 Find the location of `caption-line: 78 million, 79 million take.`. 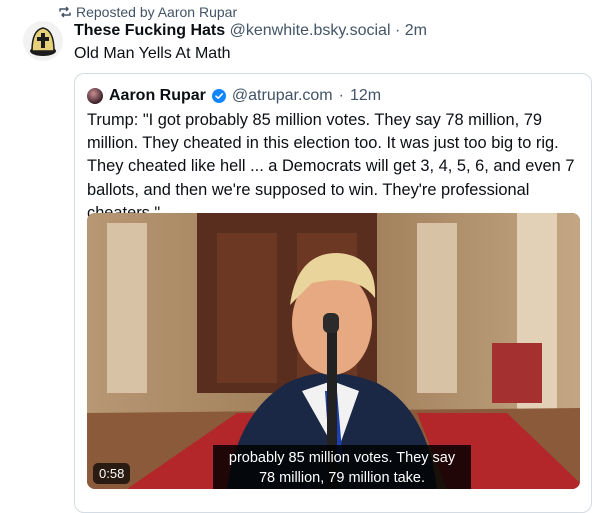

caption-line: 78 million, 79 million take. is located at coordinates (342, 478).